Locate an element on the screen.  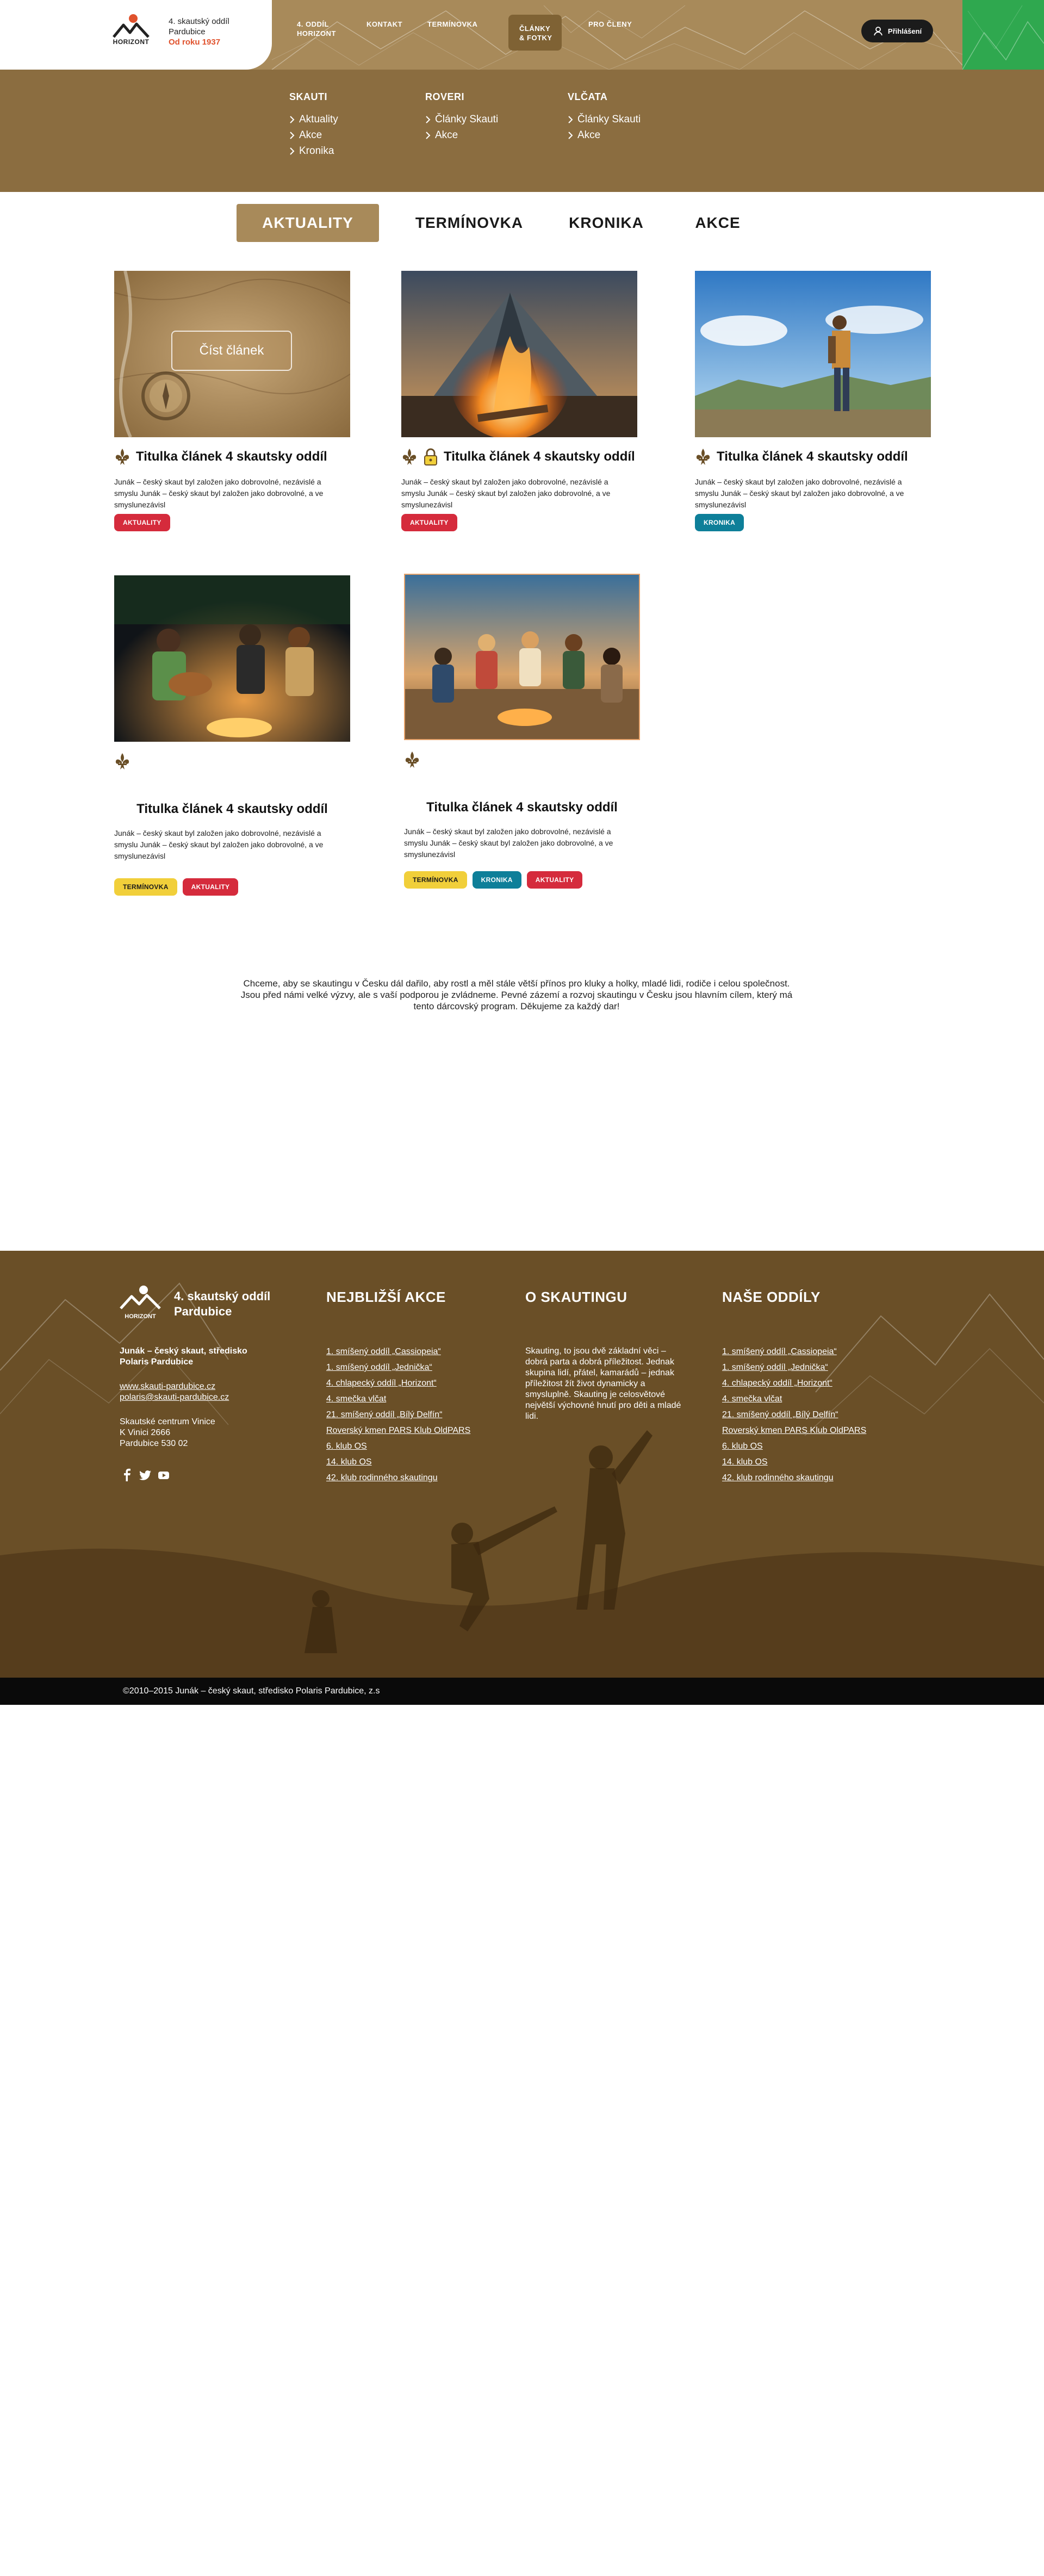
login-button: Přihlášení is located at coordinates (897, 31).